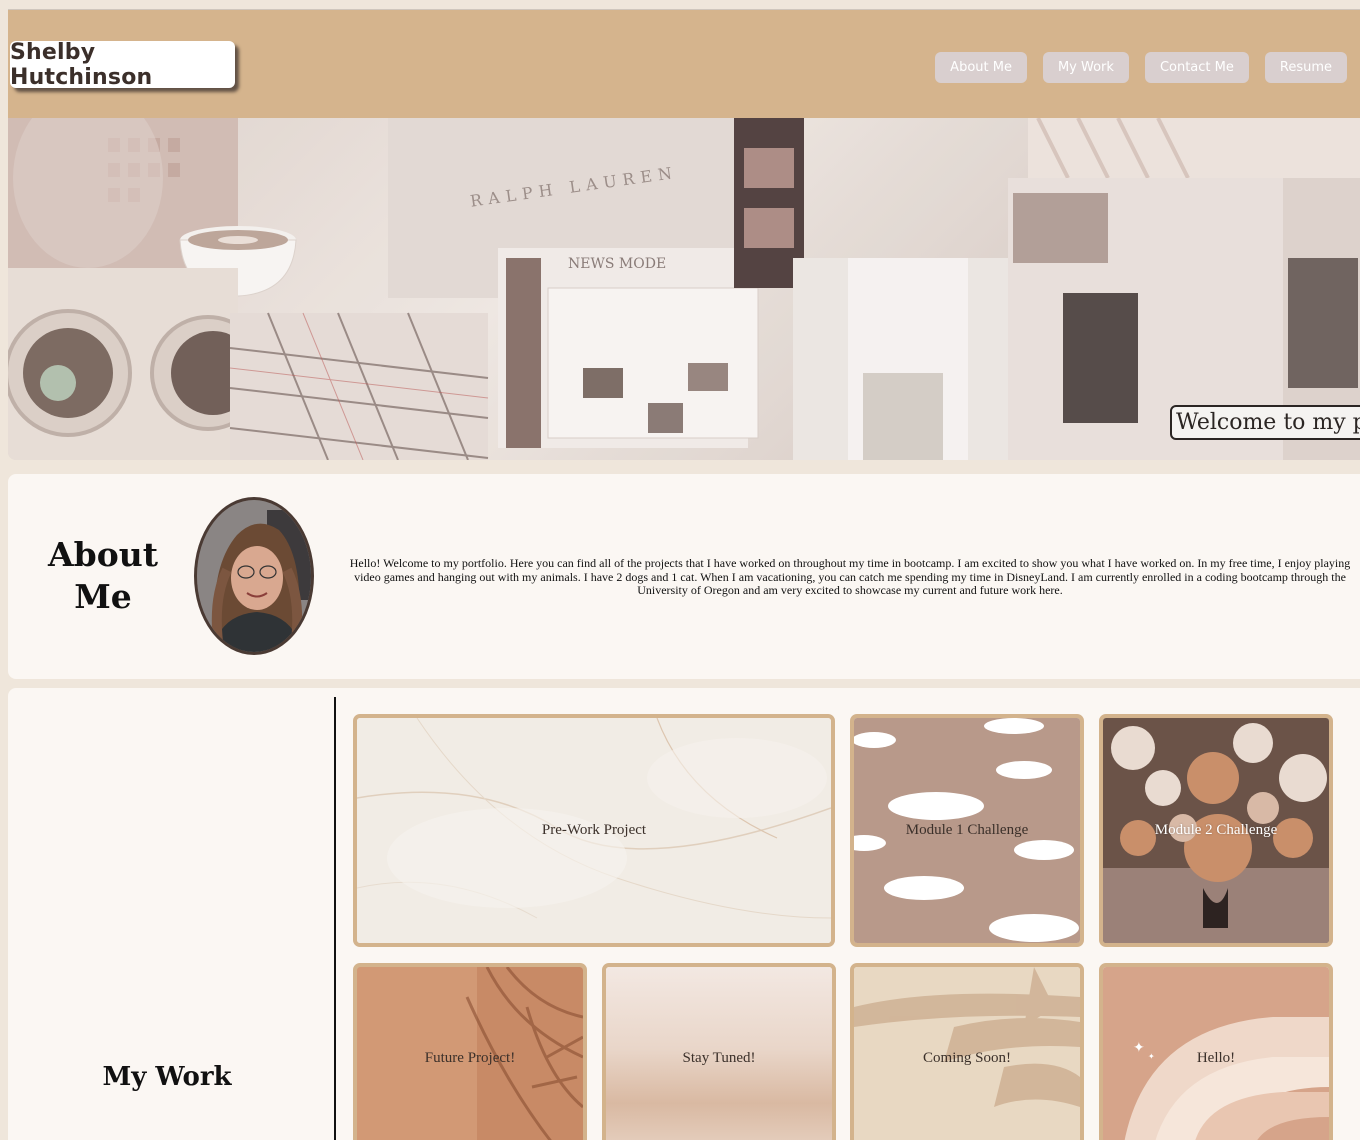 This screenshot has height=1140, width=1360. What do you see at coordinates (103, 576) in the screenshot?
I see `about-title: About Me` at bounding box center [103, 576].